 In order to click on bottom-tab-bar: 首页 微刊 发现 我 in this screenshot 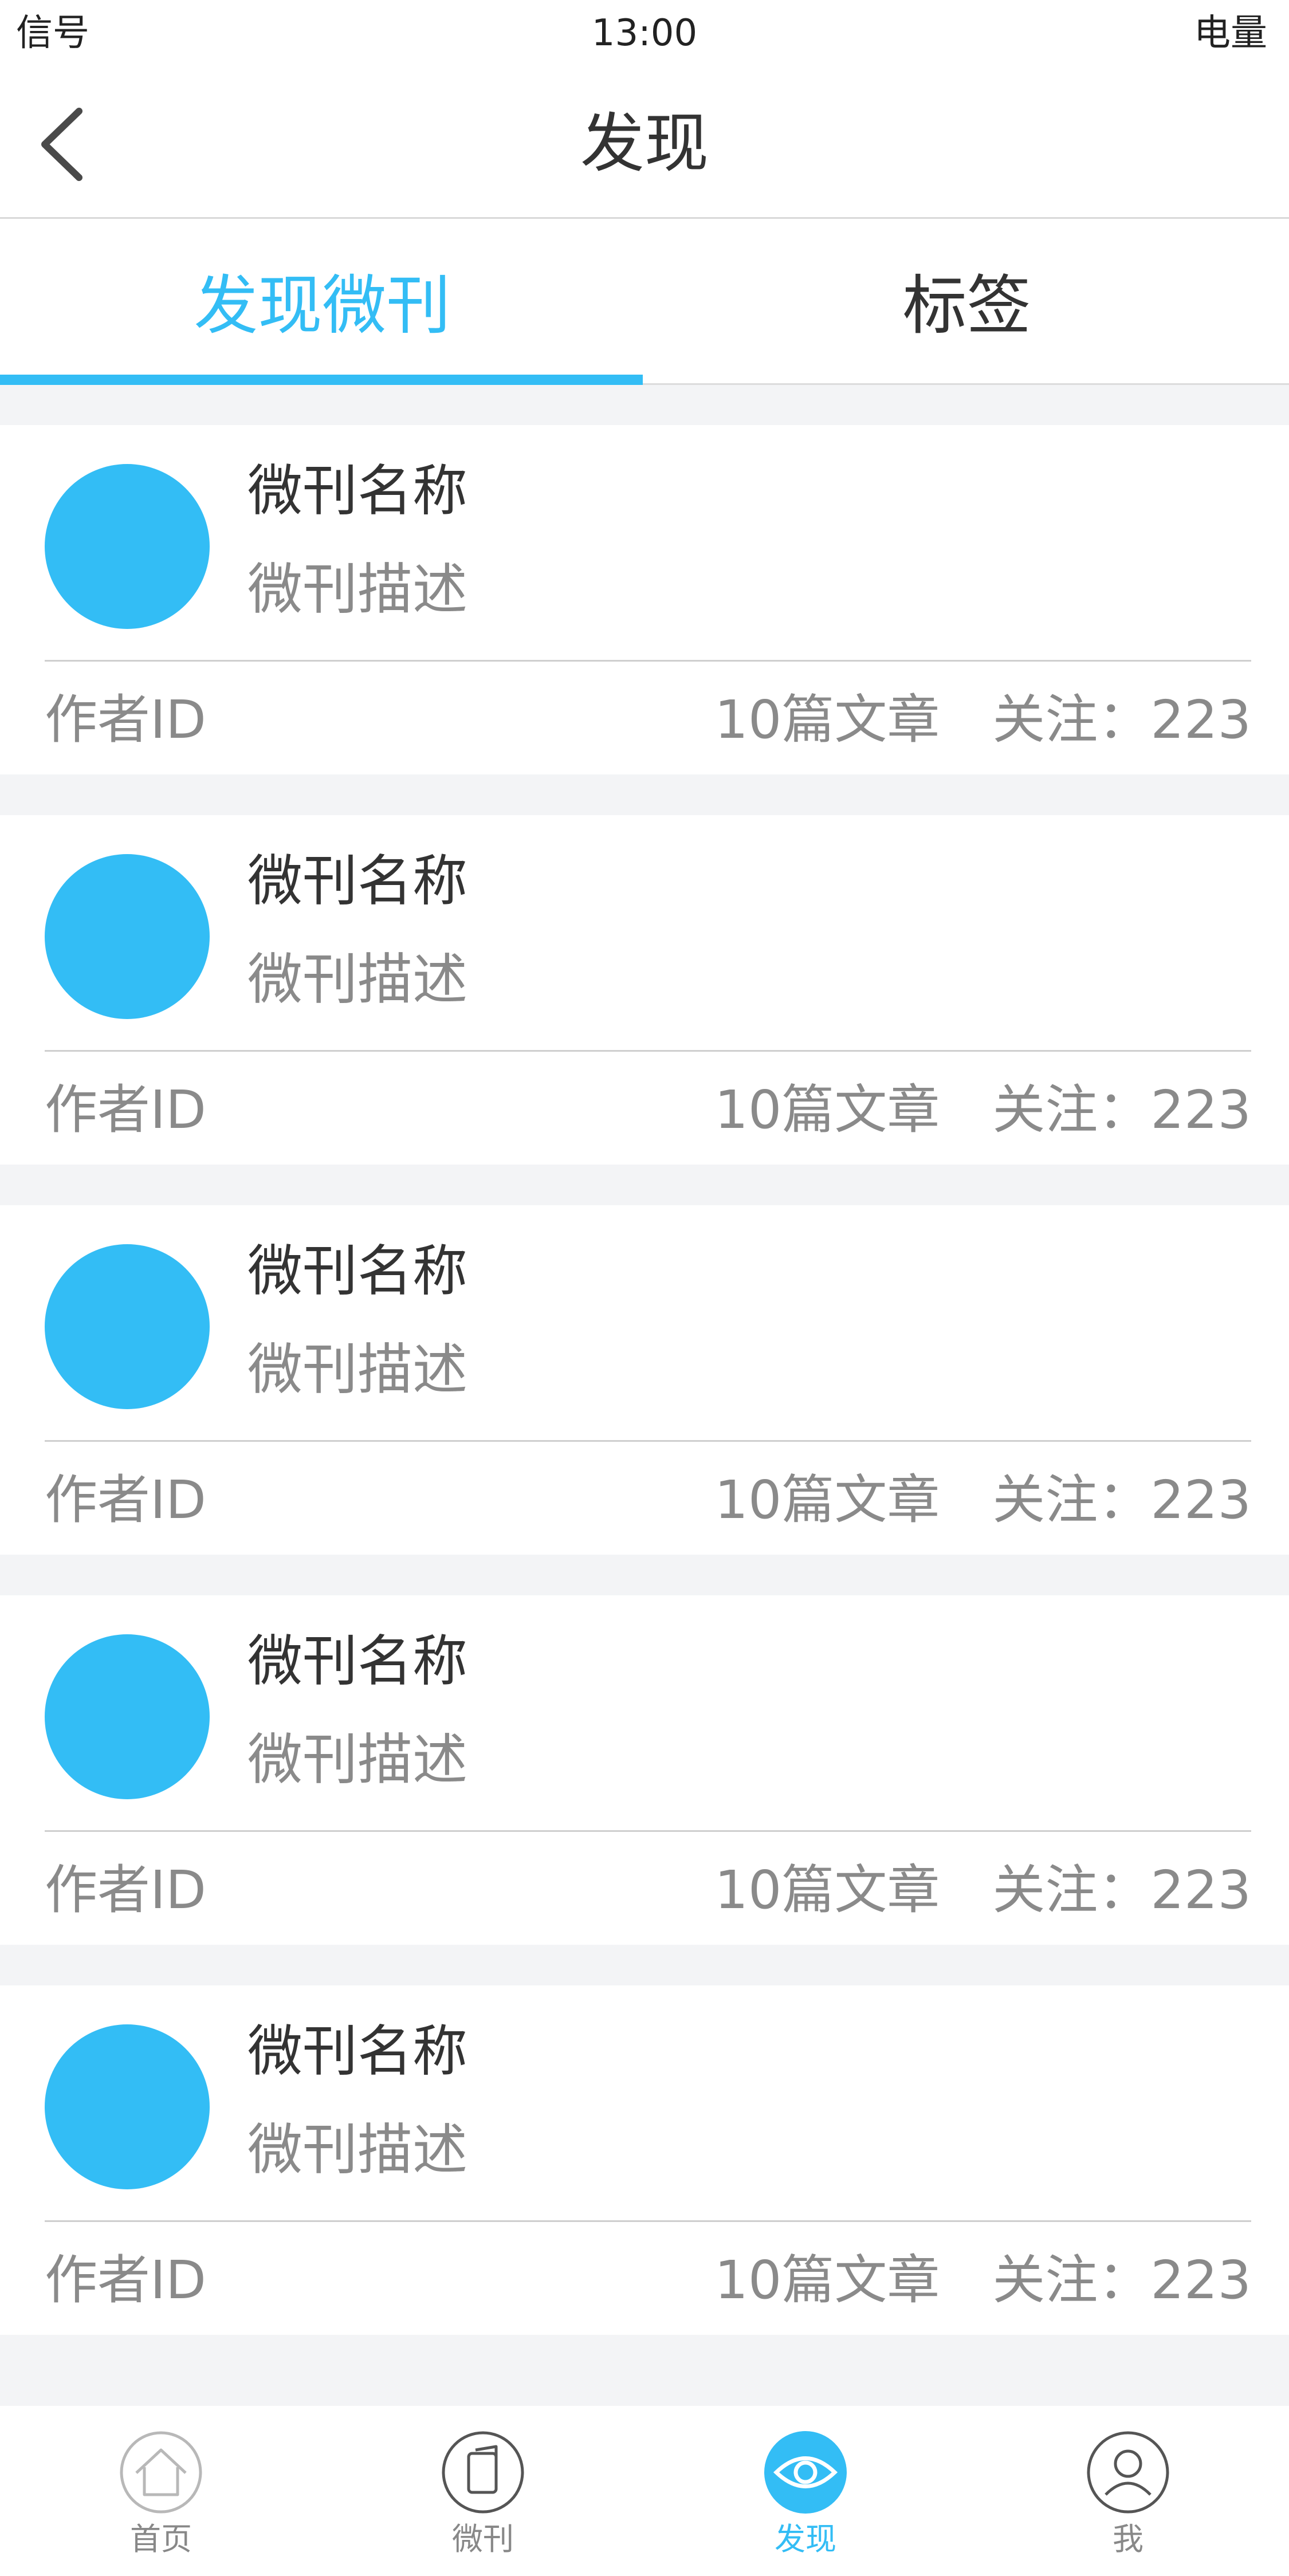, I will do `click(644, 2491)`.